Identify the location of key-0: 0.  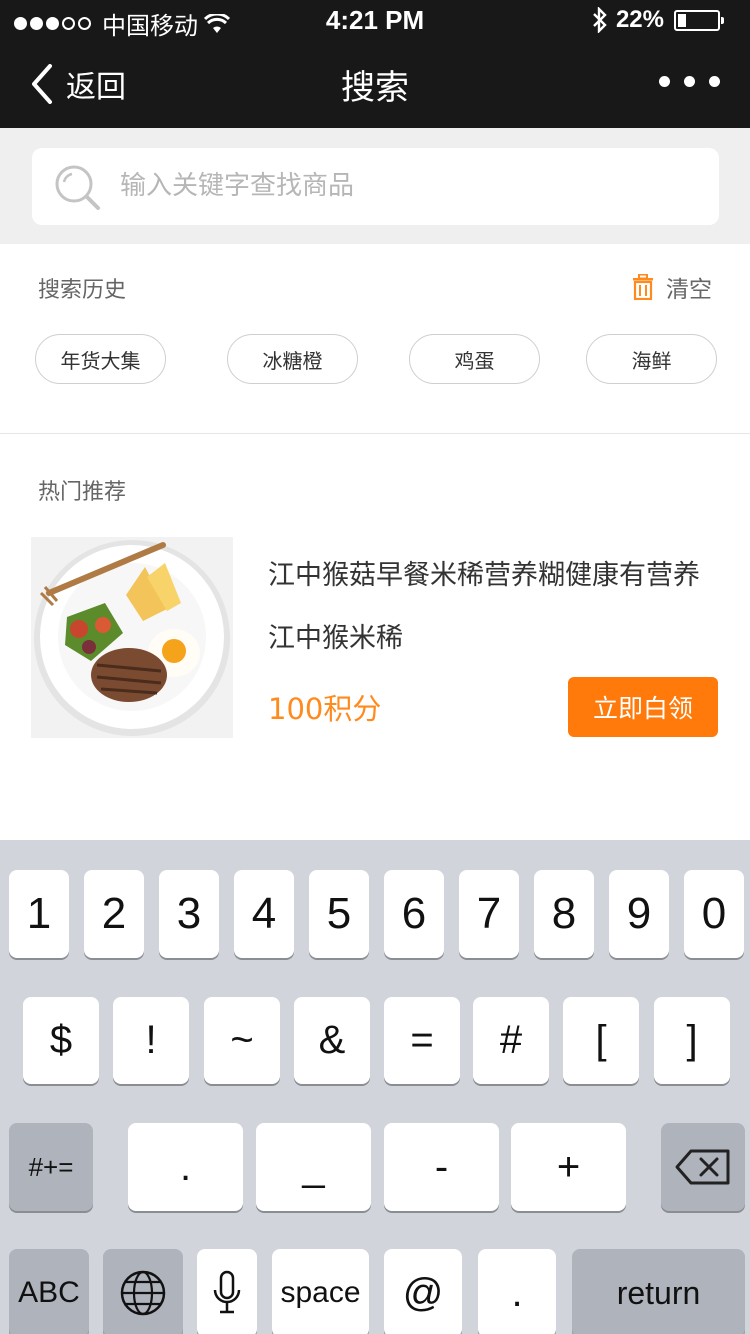
(714, 914).